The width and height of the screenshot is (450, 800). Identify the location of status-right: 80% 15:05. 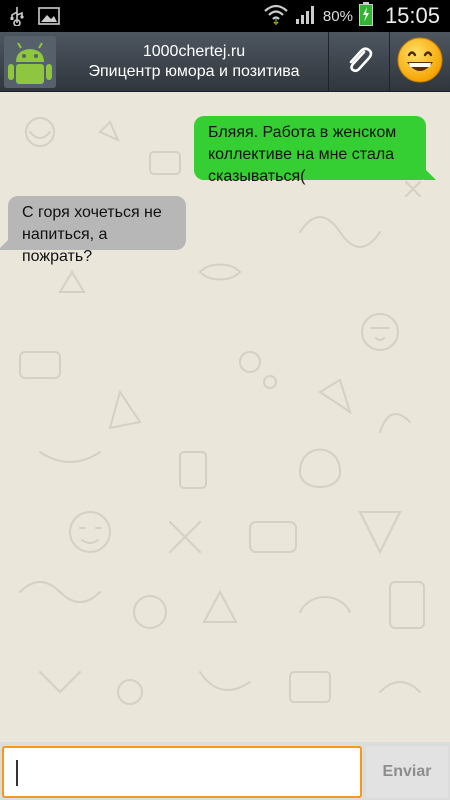
(351, 16).